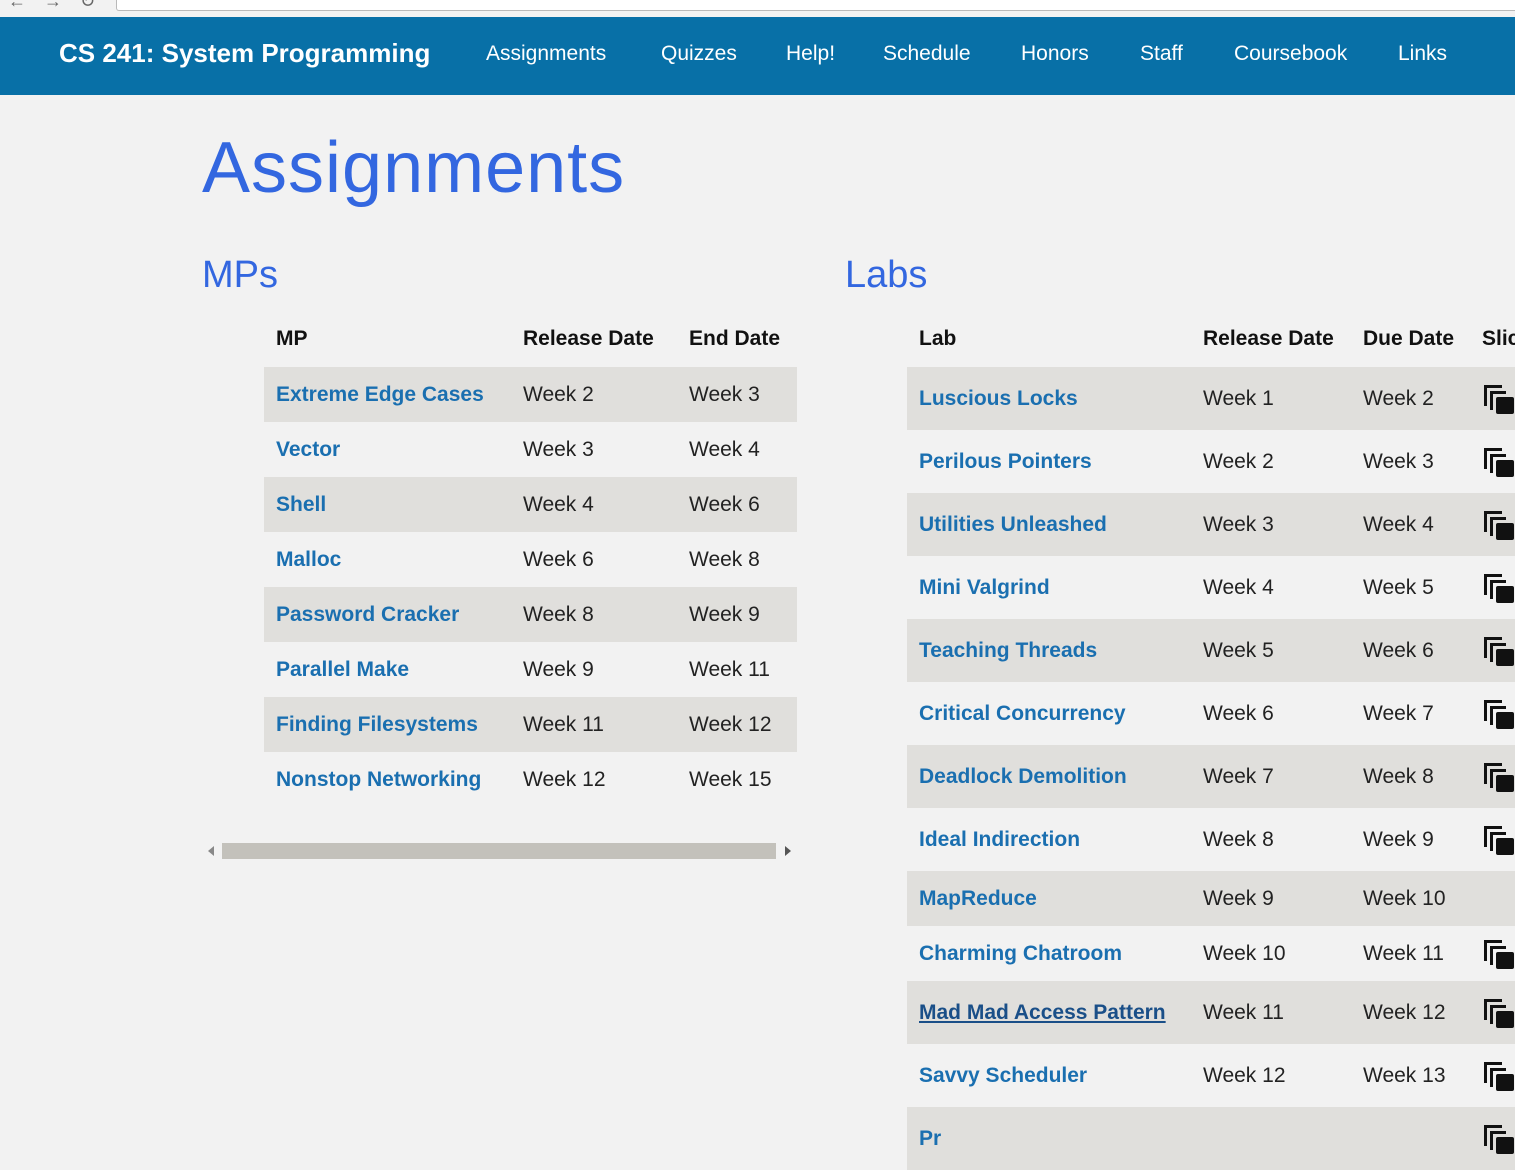  What do you see at coordinates (978, 898) in the screenshot?
I see `lab-link-mapreduce: MapReduce` at bounding box center [978, 898].